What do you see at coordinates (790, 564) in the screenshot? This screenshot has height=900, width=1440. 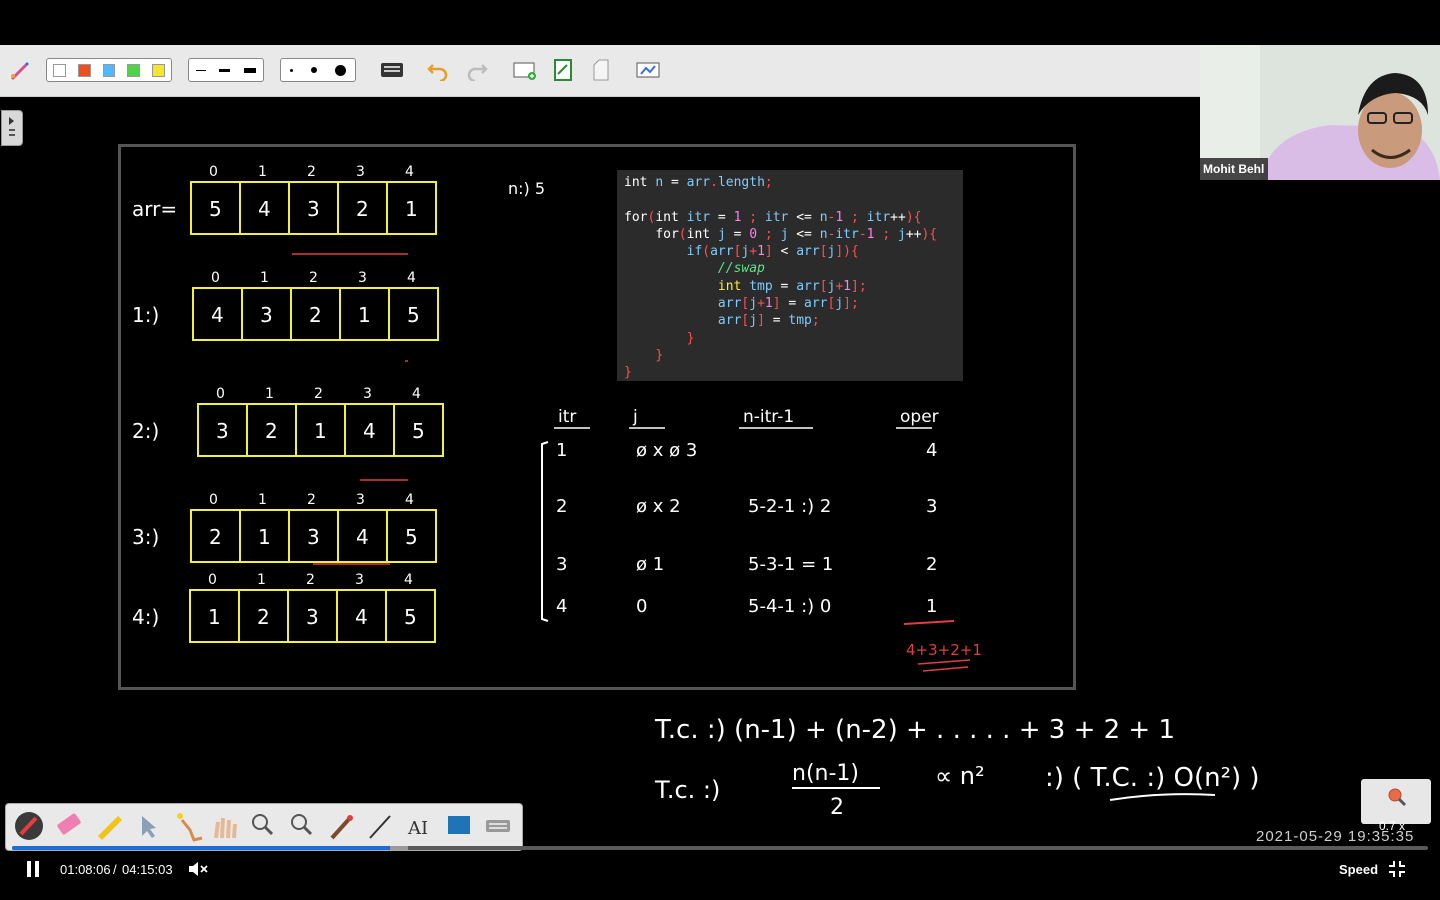 I see `table-cell-calc: 5-3-1 = 1` at bounding box center [790, 564].